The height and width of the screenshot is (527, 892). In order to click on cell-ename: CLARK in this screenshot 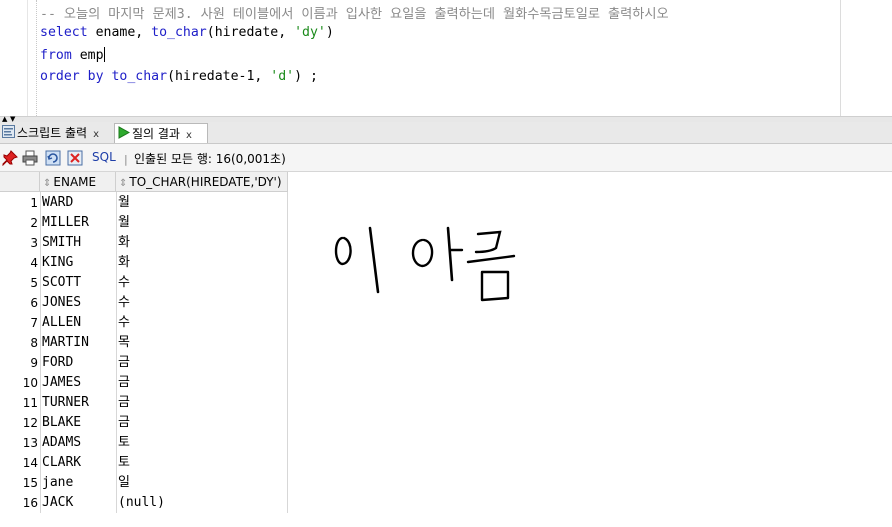, I will do `click(61, 463)`.